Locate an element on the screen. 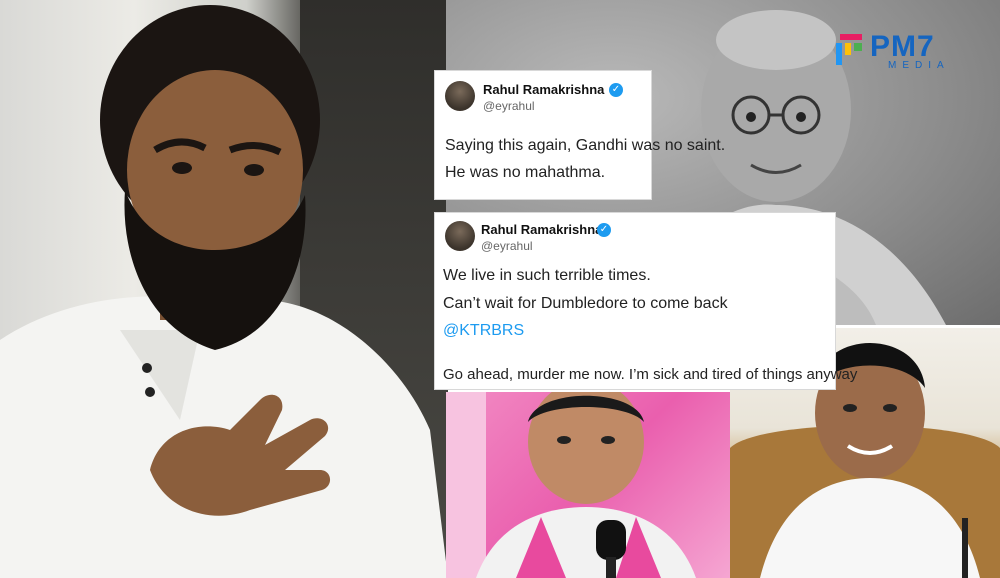 The image size is (1000, 578). pm7-media-logo: PM7 MEDIA is located at coordinates (911, 52).